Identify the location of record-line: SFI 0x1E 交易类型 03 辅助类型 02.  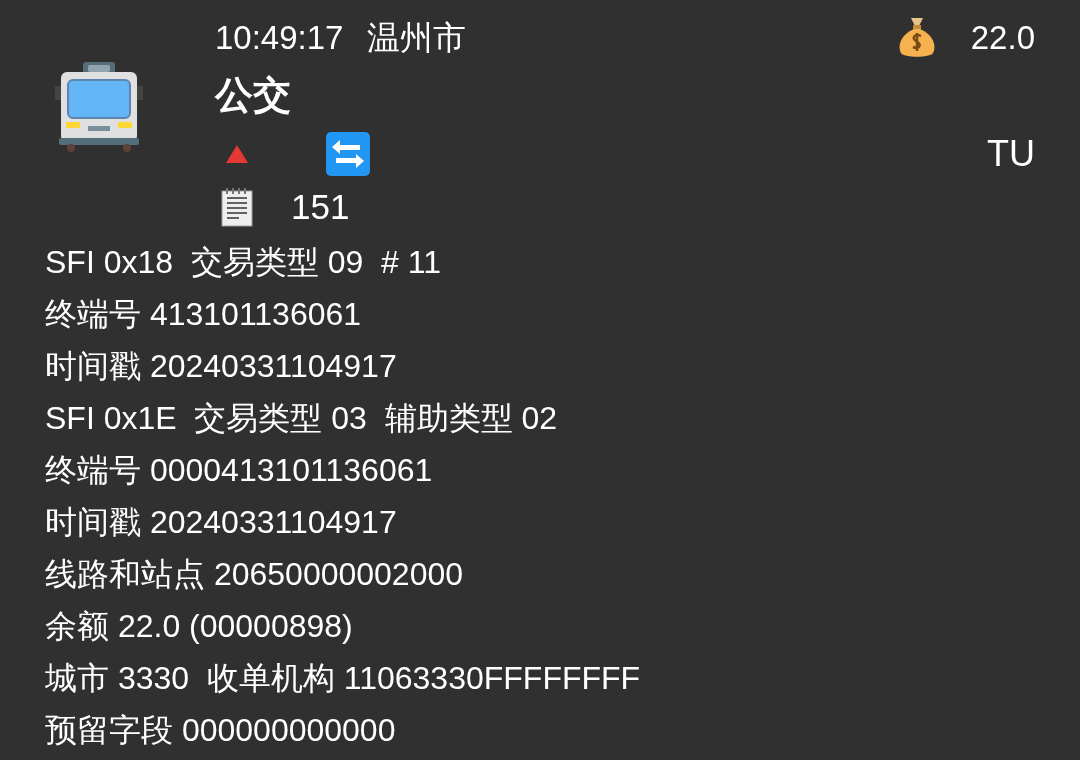
(301, 418).